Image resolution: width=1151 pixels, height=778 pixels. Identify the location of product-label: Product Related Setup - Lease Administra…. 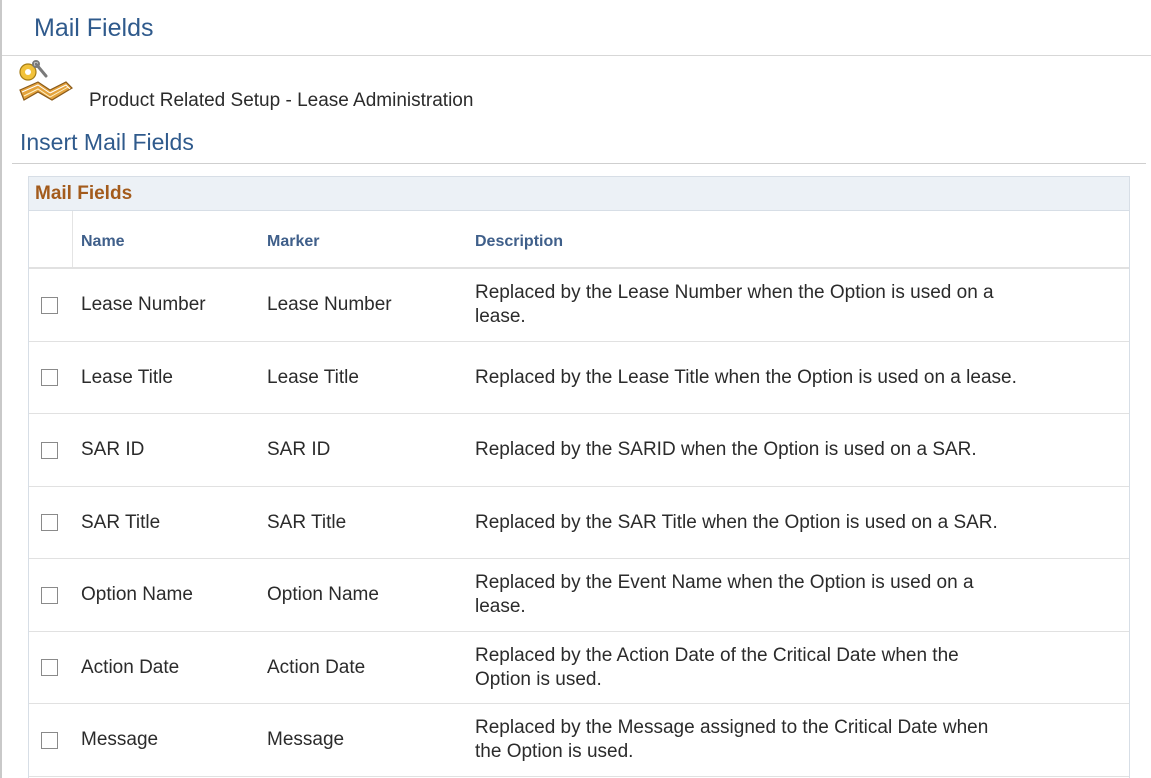
(281, 100).